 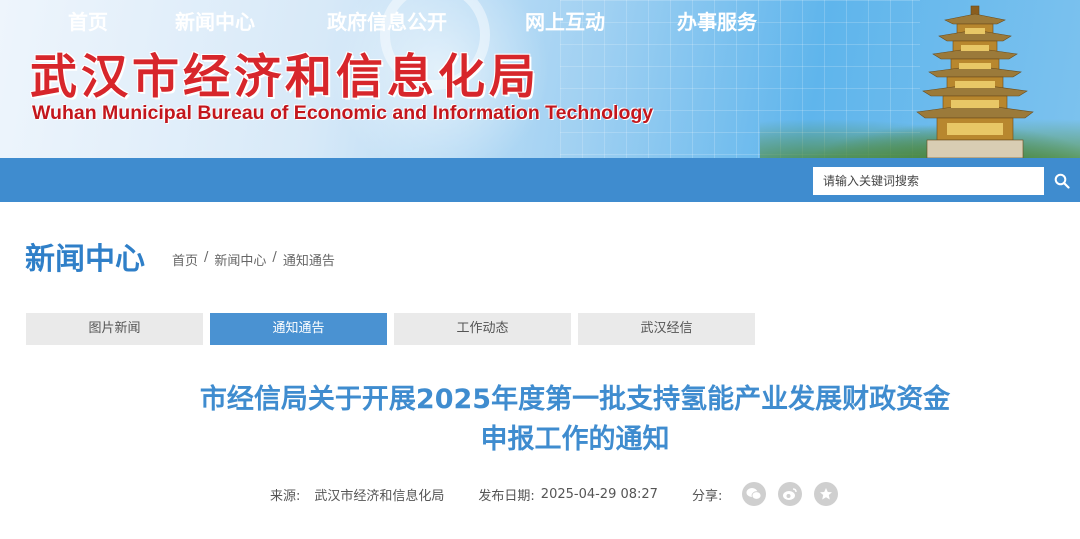 What do you see at coordinates (575, 399) in the screenshot?
I see `article-title-line1: 市经信局关于开展2025年度第一批支持氢能产业发展财政资金` at bounding box center [575, 399].